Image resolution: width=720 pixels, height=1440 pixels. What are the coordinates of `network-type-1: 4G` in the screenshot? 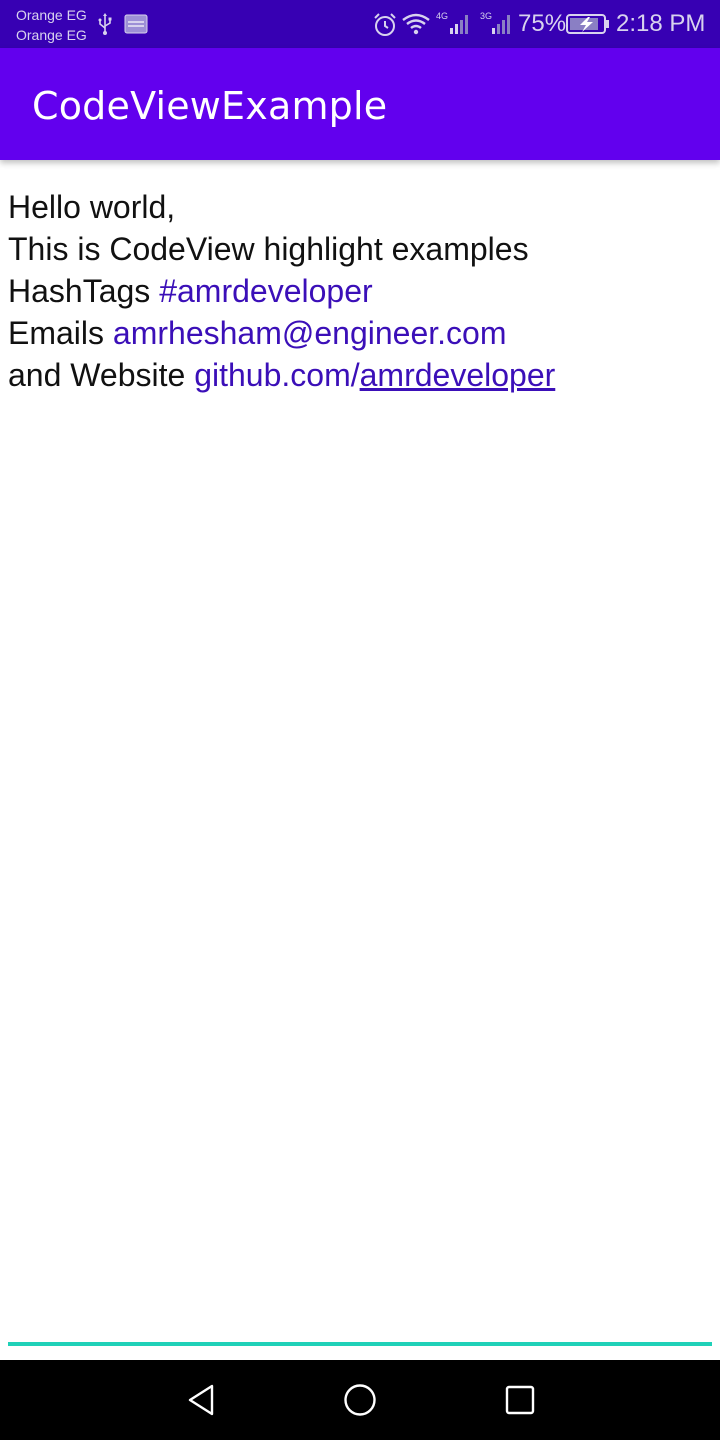 It's located at (442, 16).